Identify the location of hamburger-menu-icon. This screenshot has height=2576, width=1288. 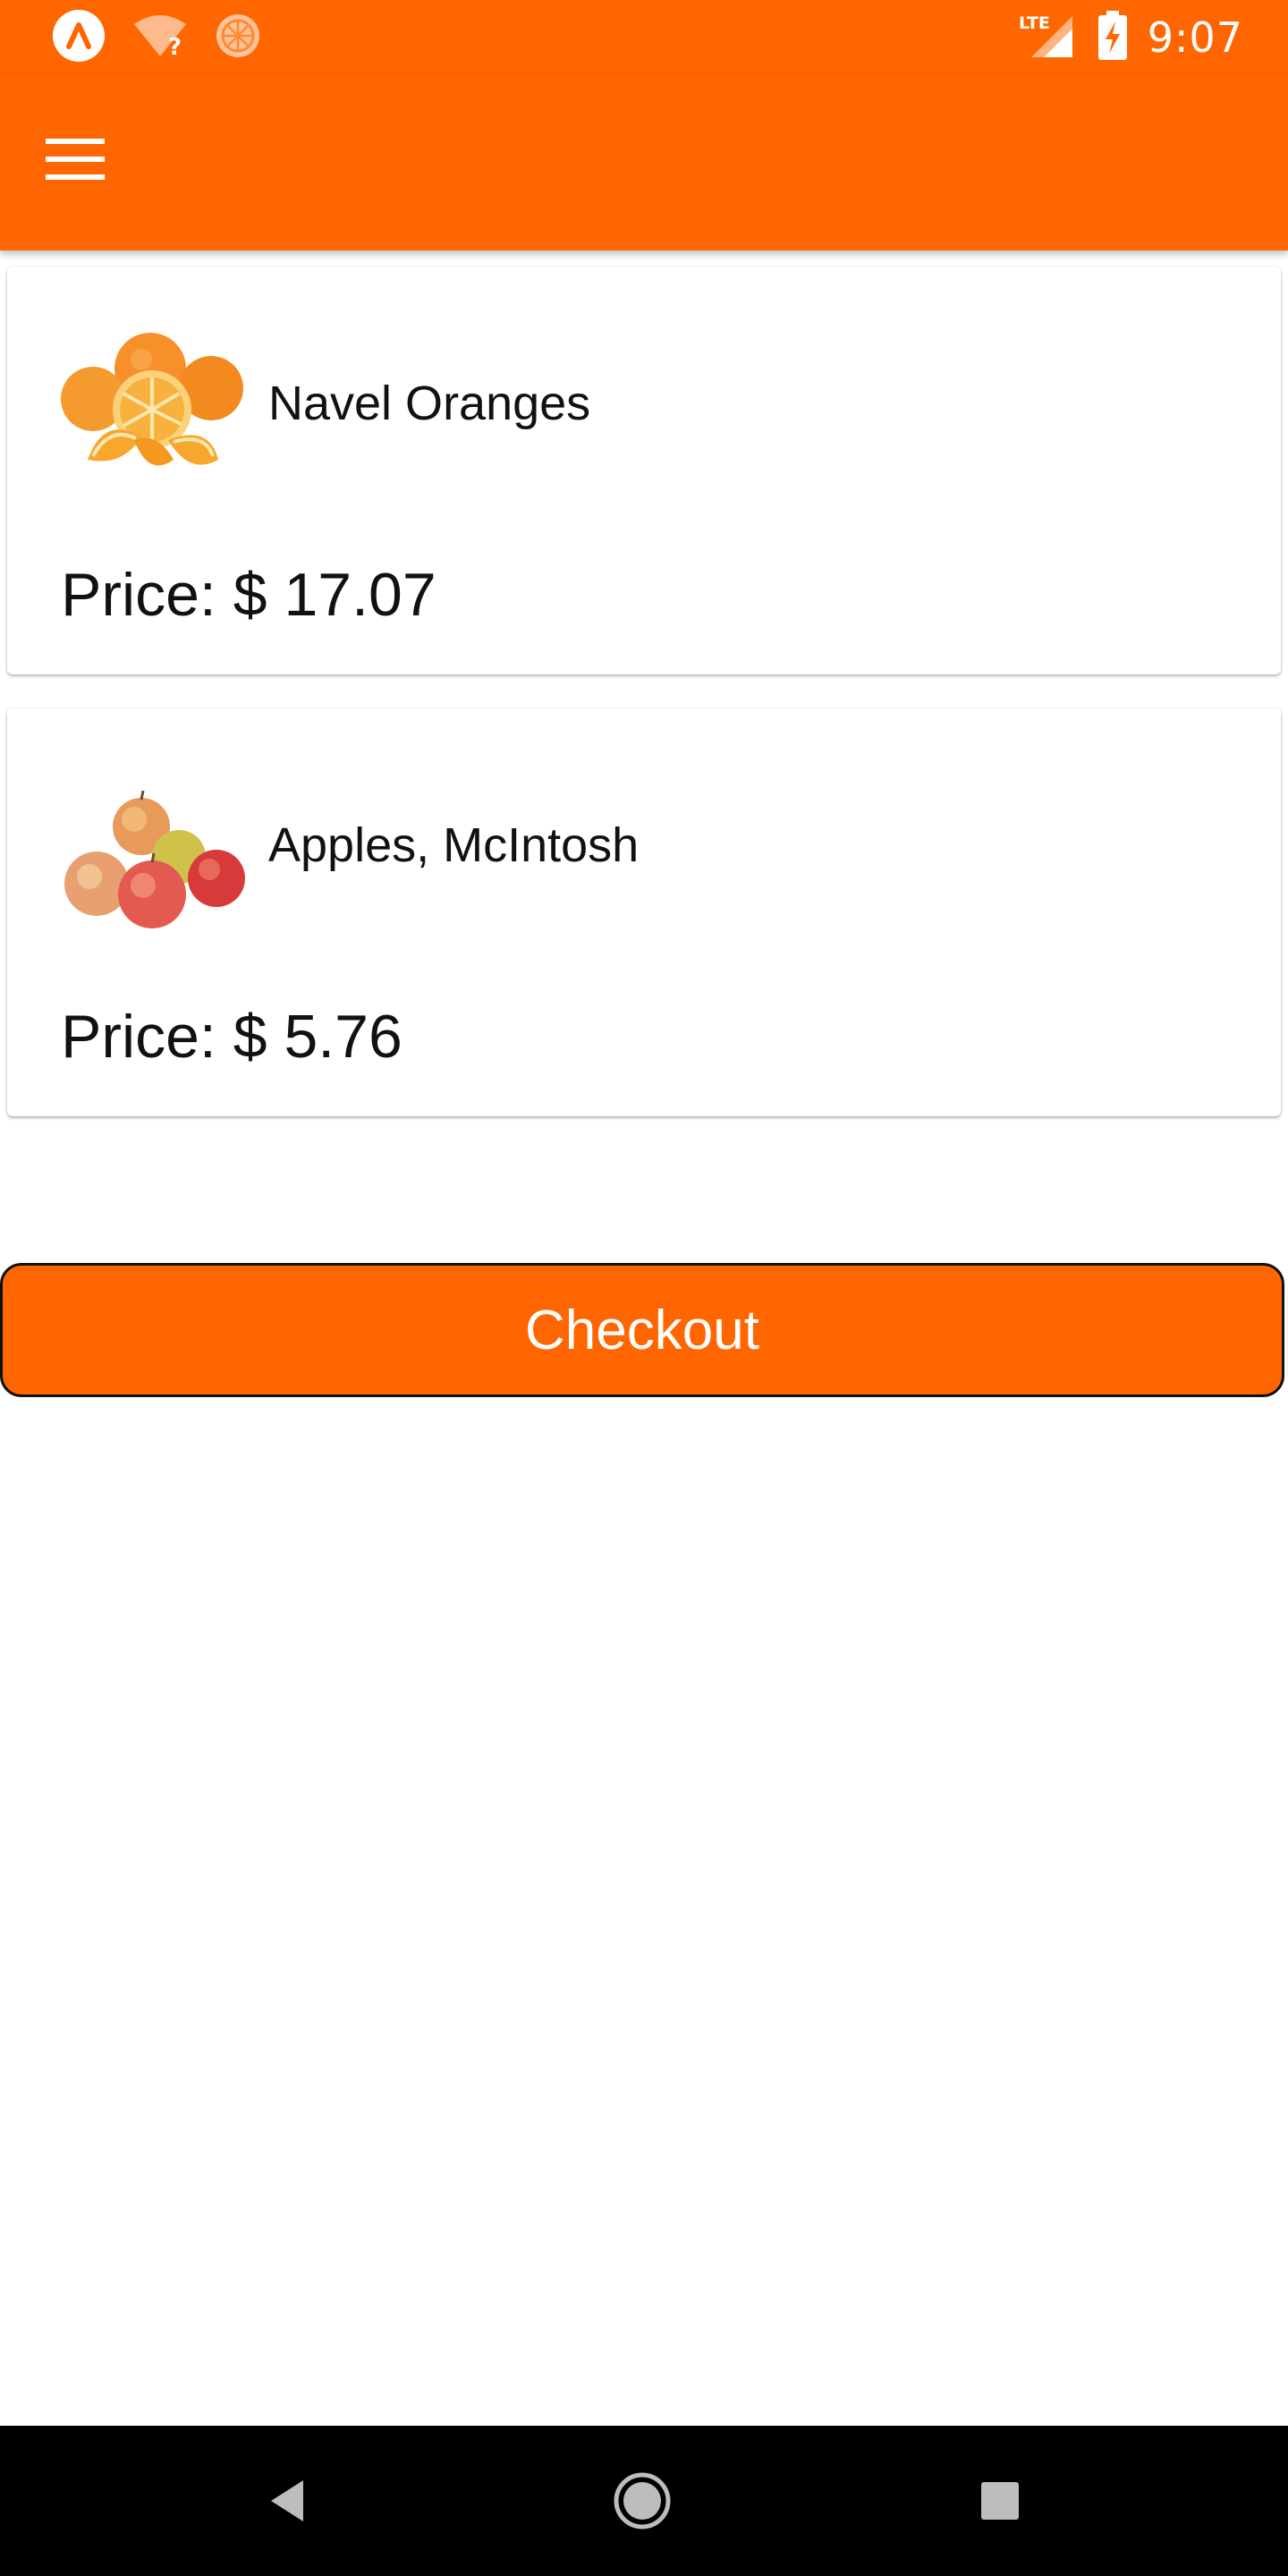
(75, 159).